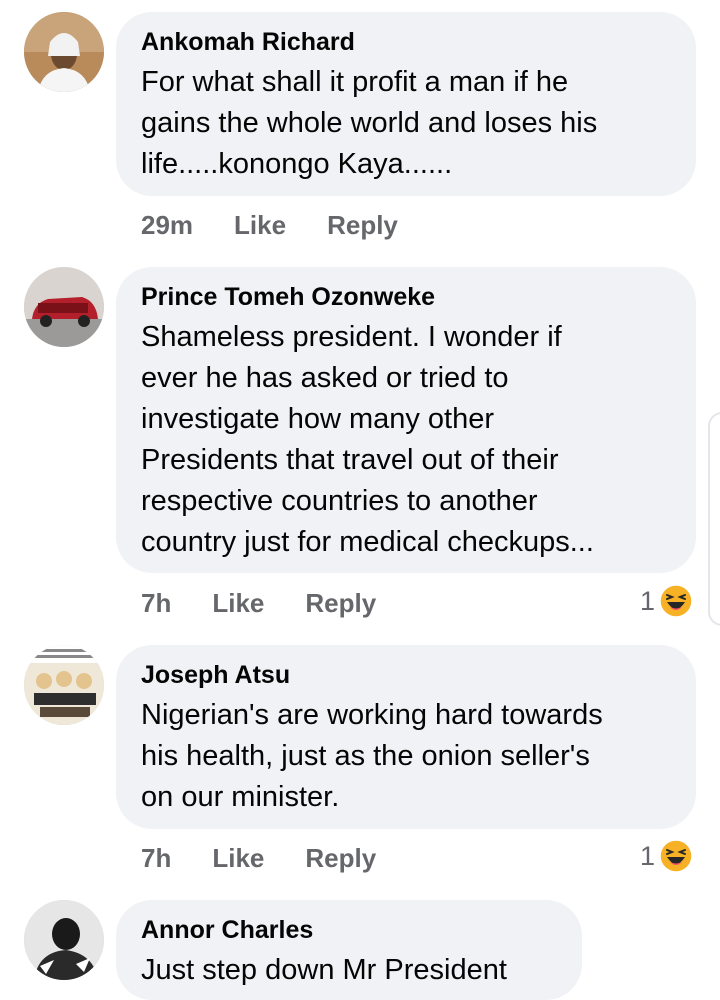 The width and height of the screenshot is (720, 1000). What do you see at coordinates (325, 378) in the screenshot?
I see `comment-line: ever he has asked or tried to` at bounding box center [325, 378].